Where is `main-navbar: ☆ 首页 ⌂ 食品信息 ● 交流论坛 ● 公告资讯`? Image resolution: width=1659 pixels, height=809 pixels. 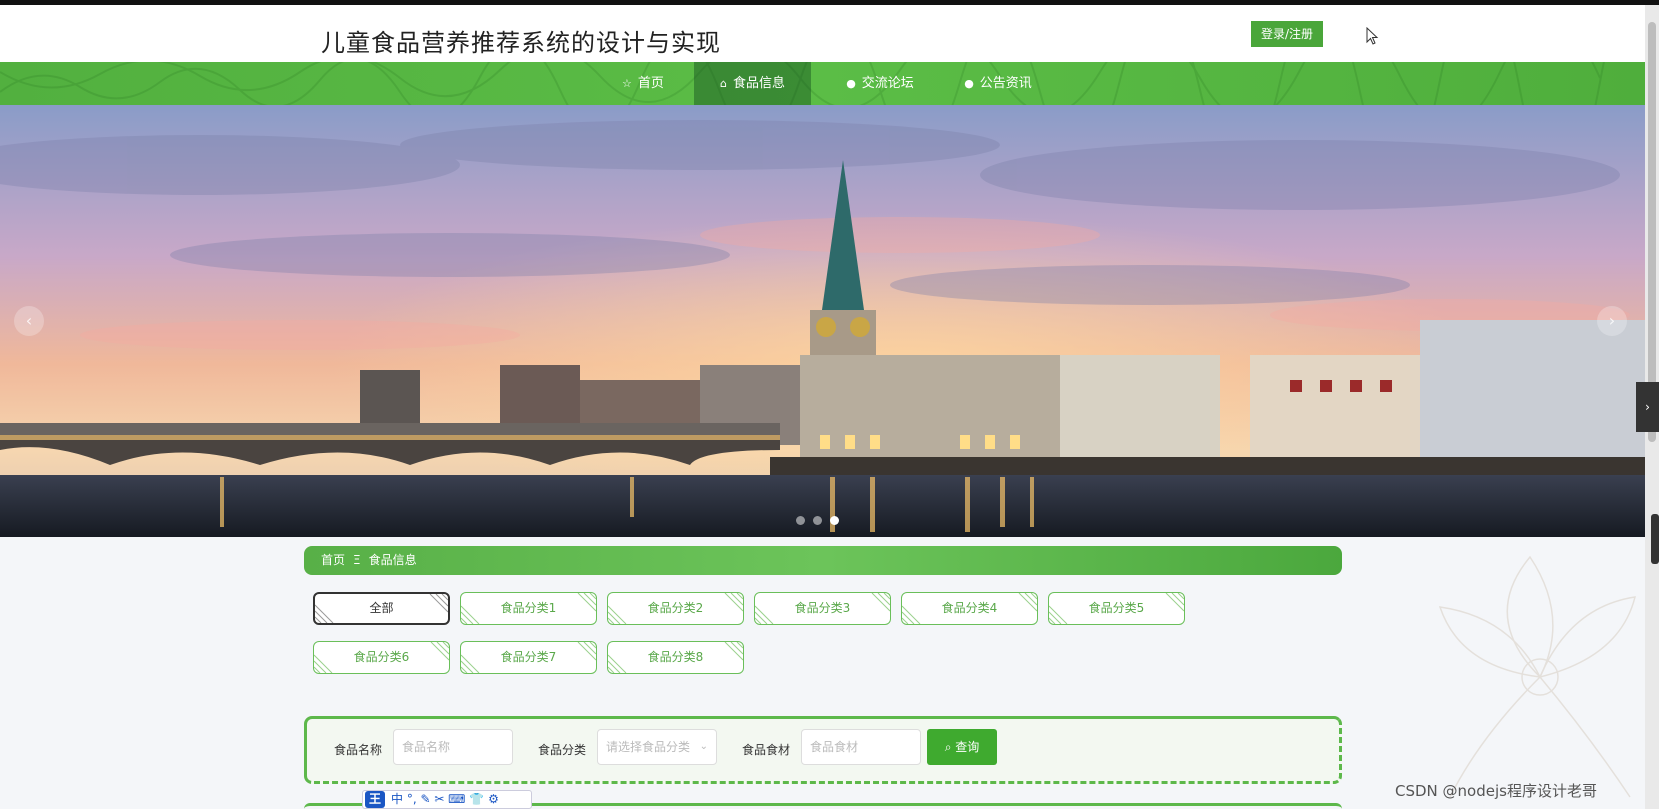
main-navbar: ☆ 首页 ⌂ 食品信息 ● 交流论坛 ● 公告资讯 is located at coordinates (822, 83).